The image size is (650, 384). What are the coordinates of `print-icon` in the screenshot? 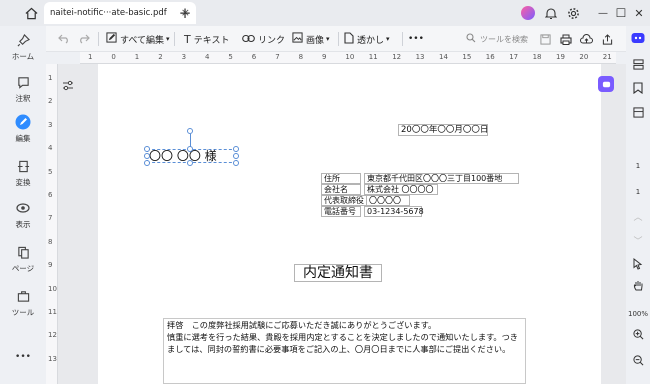 It's located at (566, 39).